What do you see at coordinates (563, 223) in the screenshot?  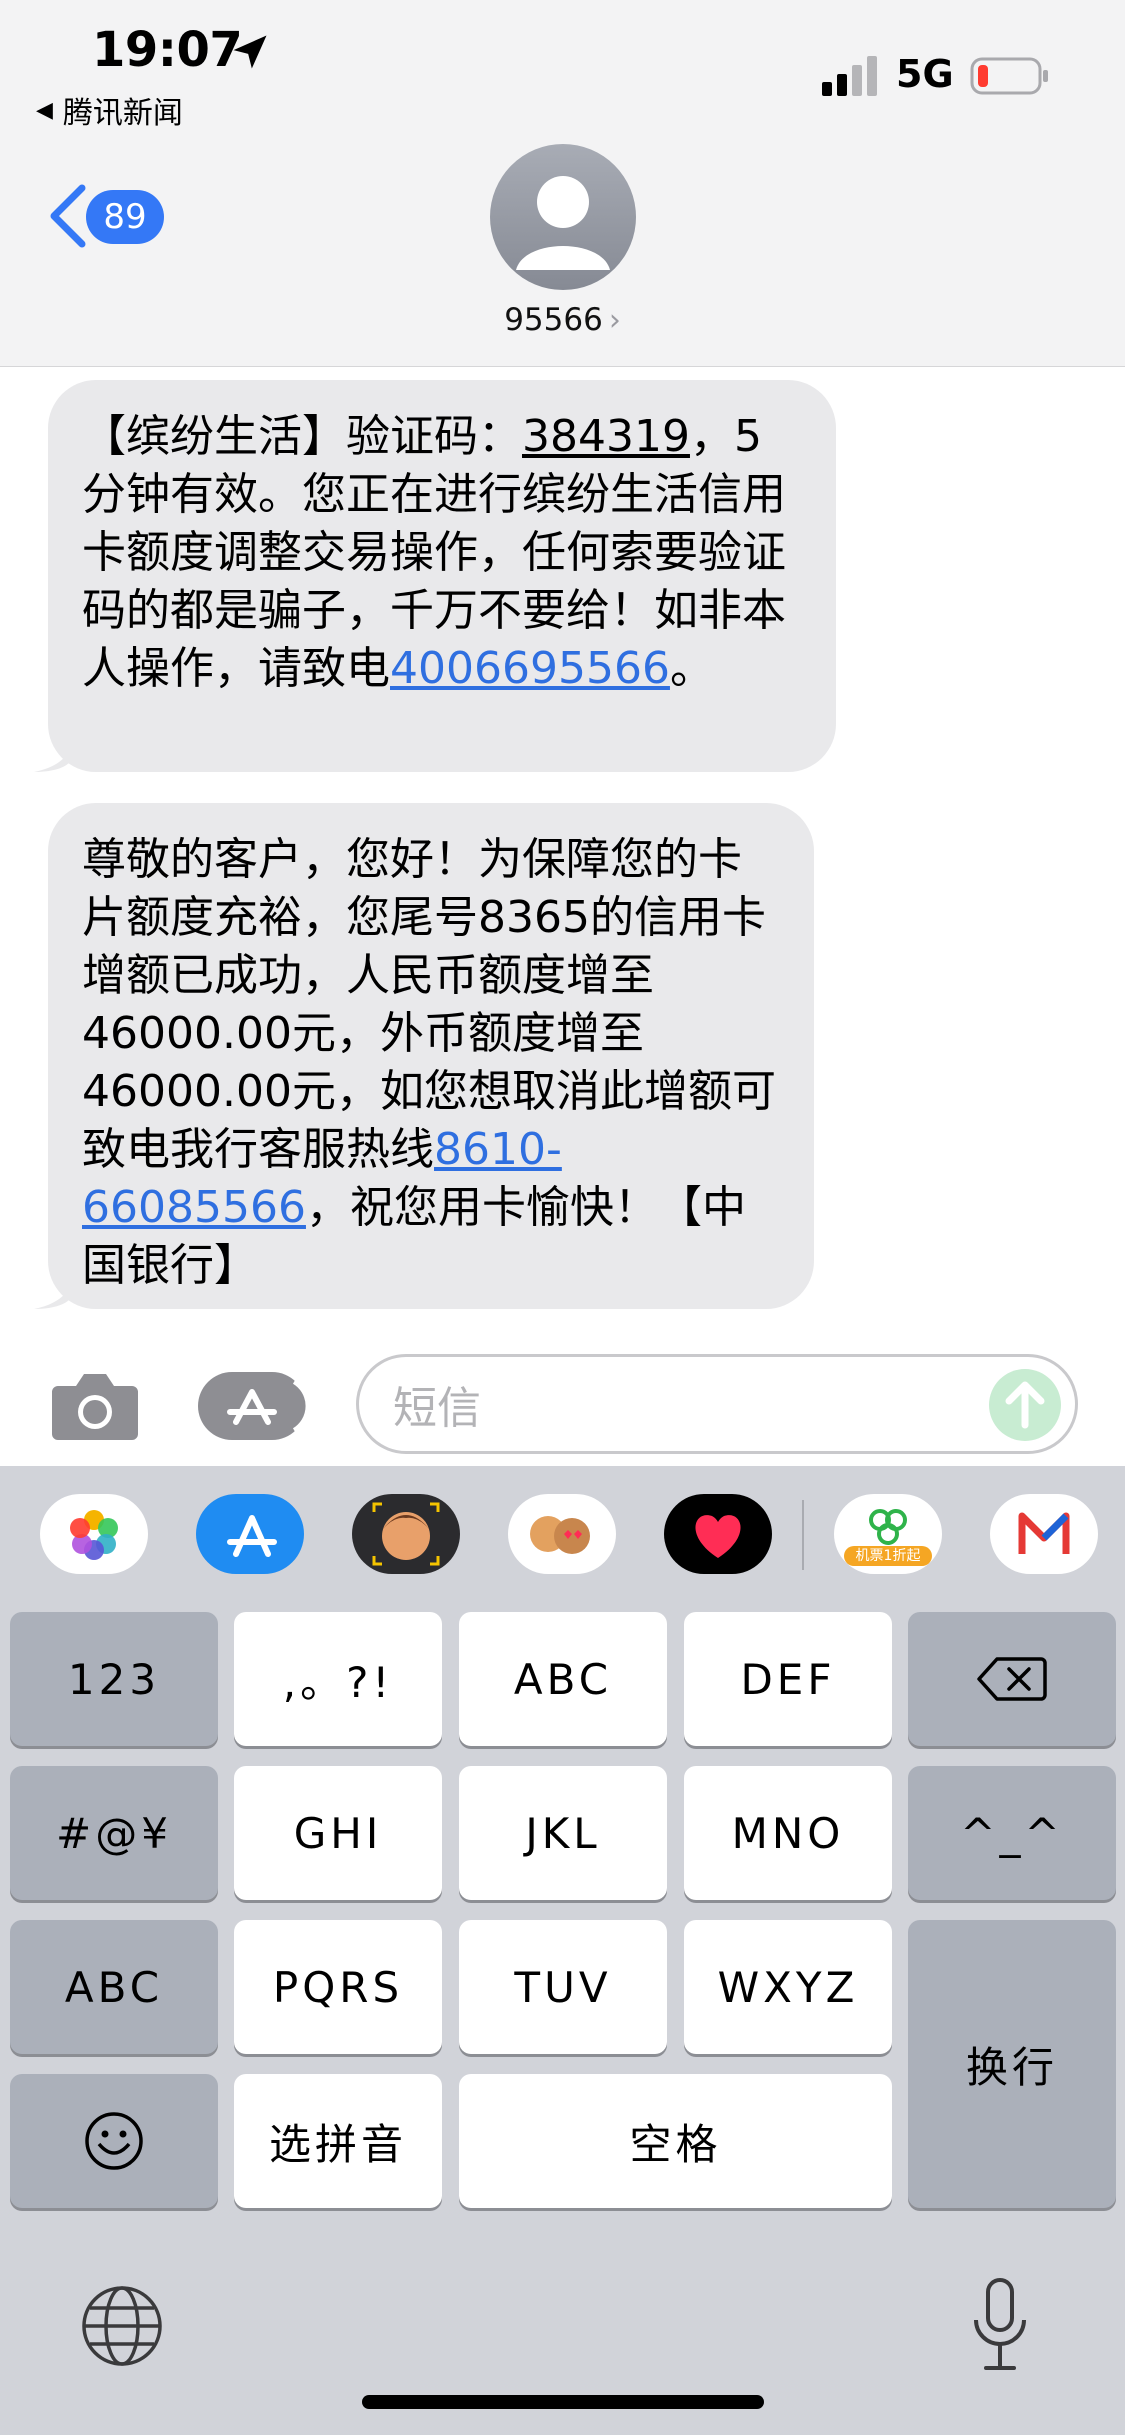 I see `person-silhouette-icon` at bounding box center [563, 223].